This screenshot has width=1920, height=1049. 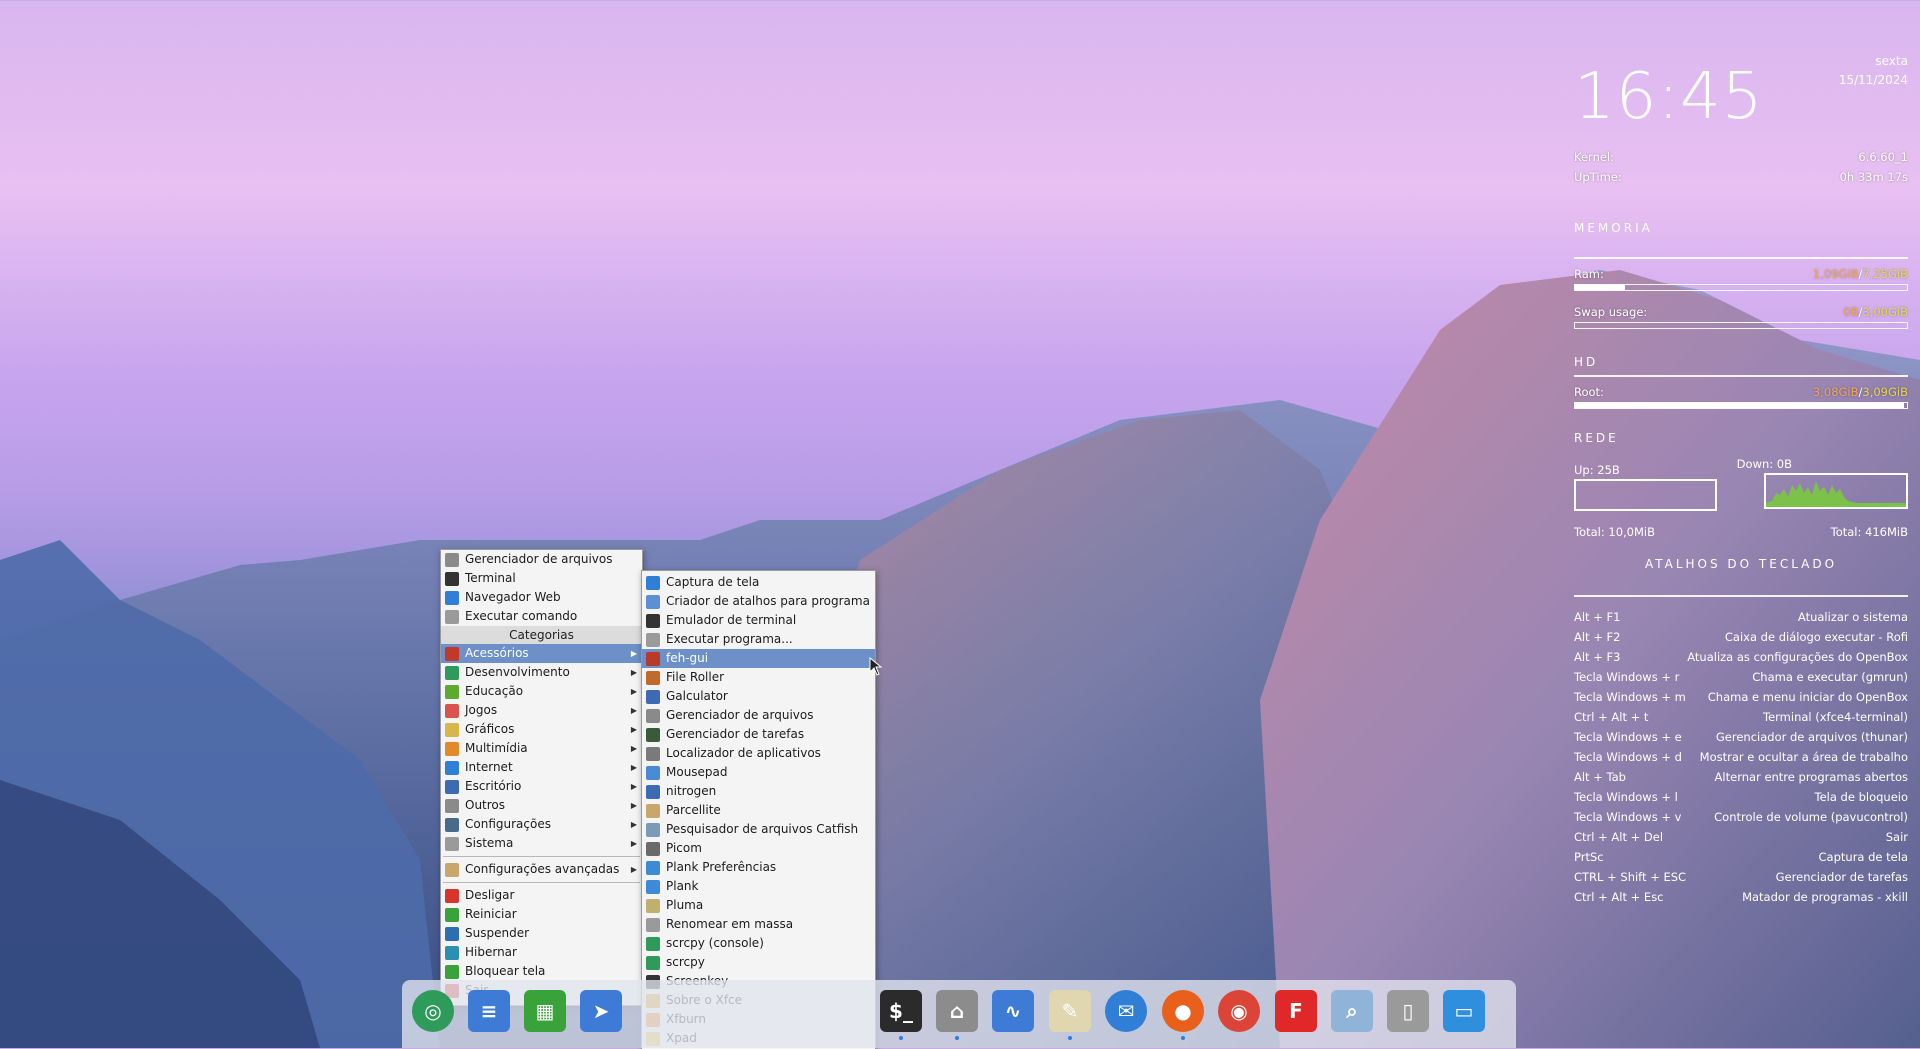 What do you see at coordinates (758, 962) in the screenshot?
I see `submenu-item-scrcpy: scrcpy` at bounding box center [758, 962].